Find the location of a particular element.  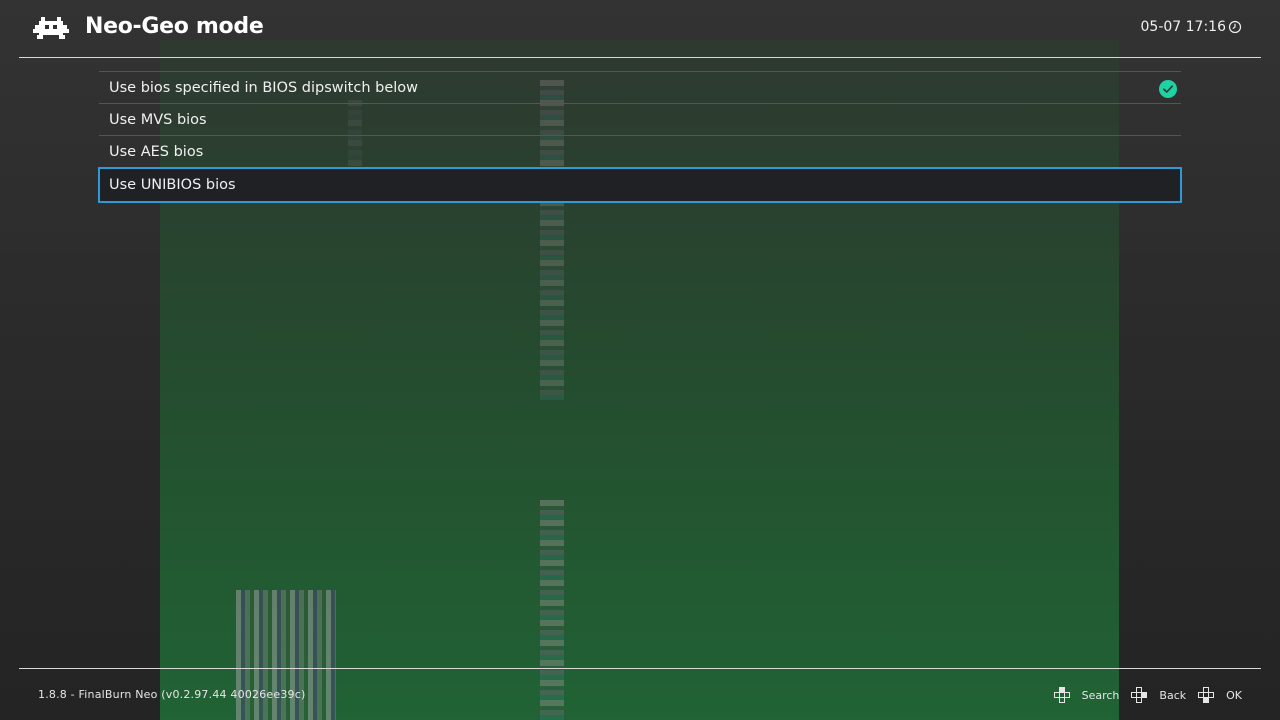

clock-icon is located at coordinates (1235, 27).